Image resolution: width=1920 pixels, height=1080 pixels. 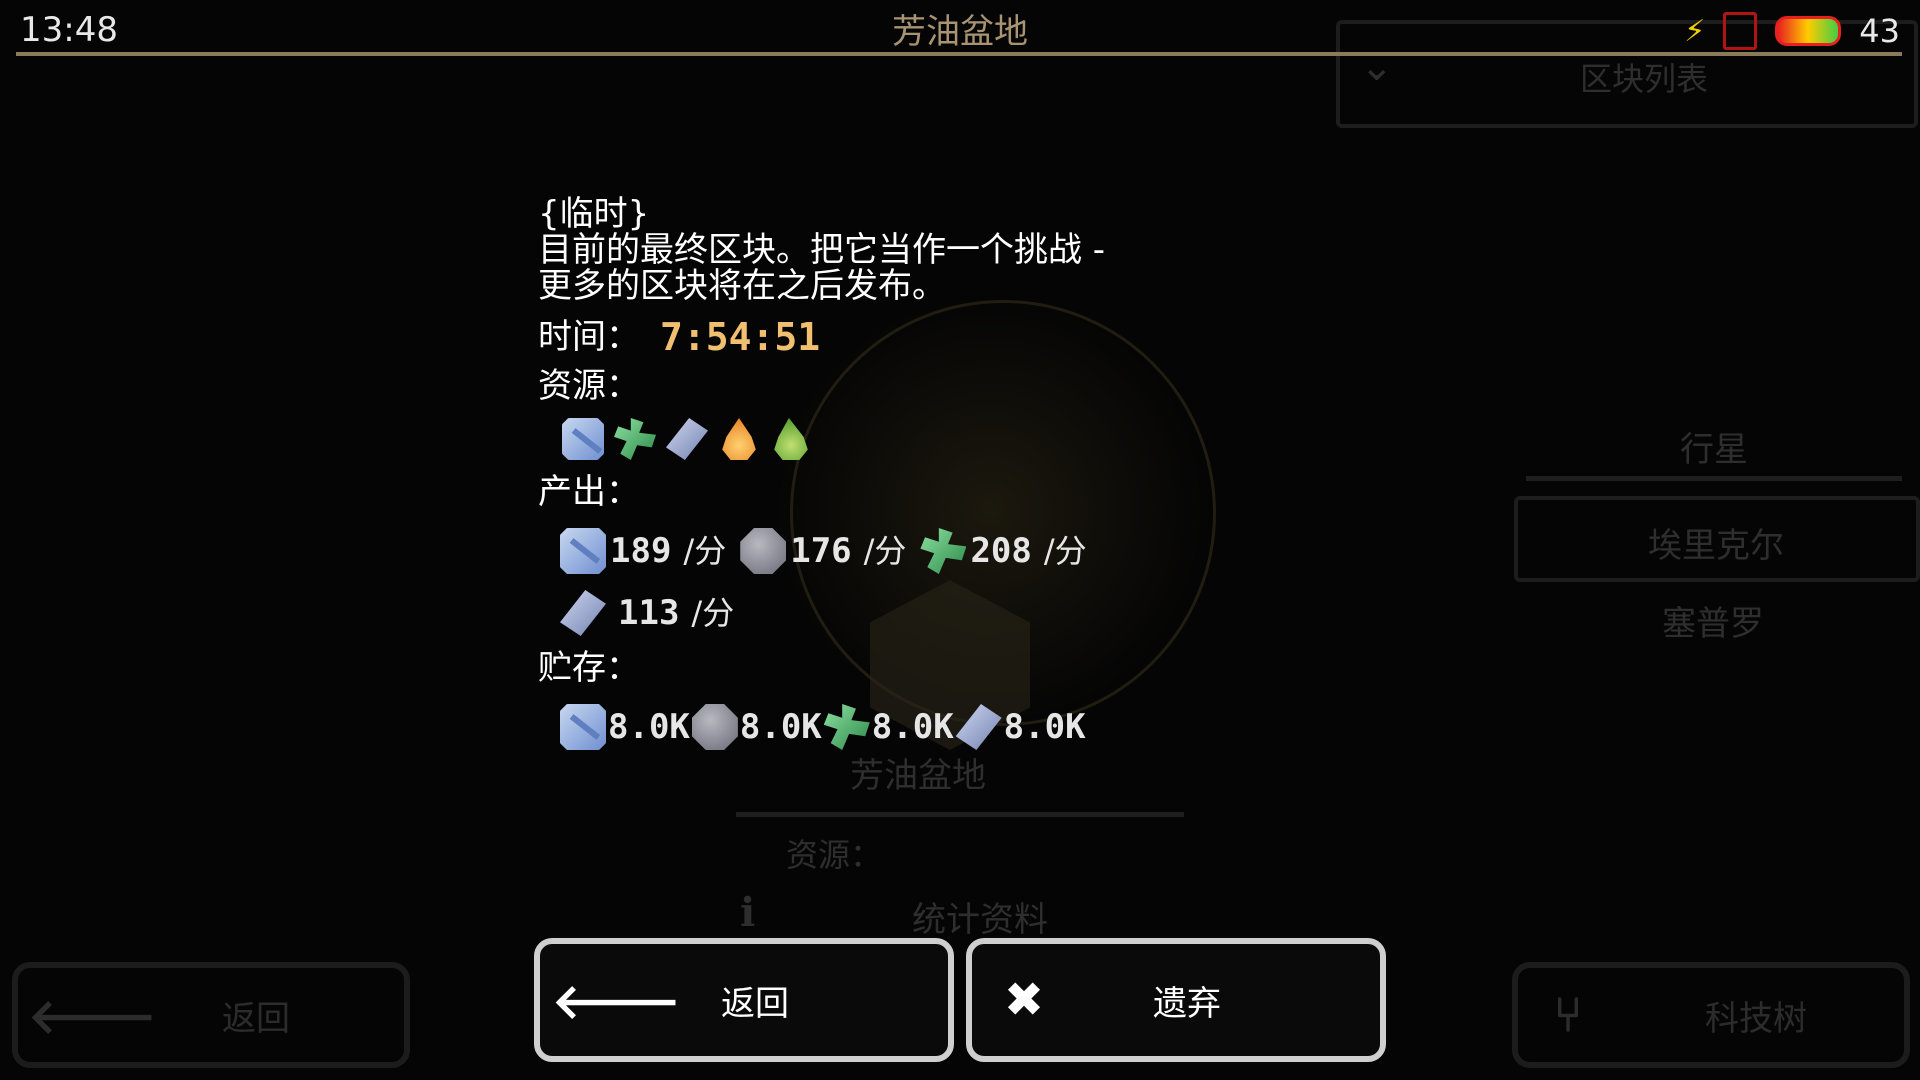 What do you see at coordinates (980, 916) in the screenshot?
I see `stats-link: 统计资料` at bounding box center [980, 916].